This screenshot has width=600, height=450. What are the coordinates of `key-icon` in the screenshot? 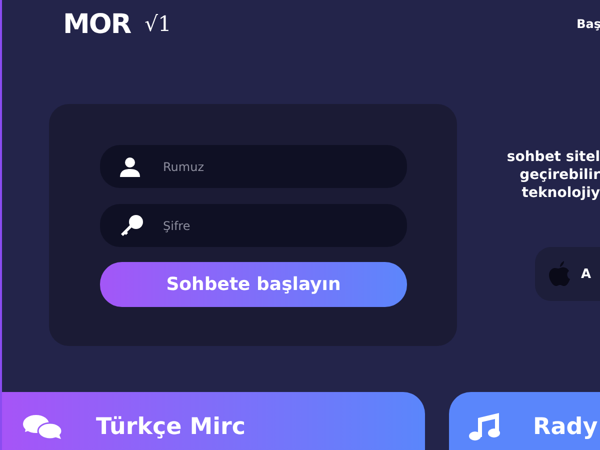 It's located at (132, 225).